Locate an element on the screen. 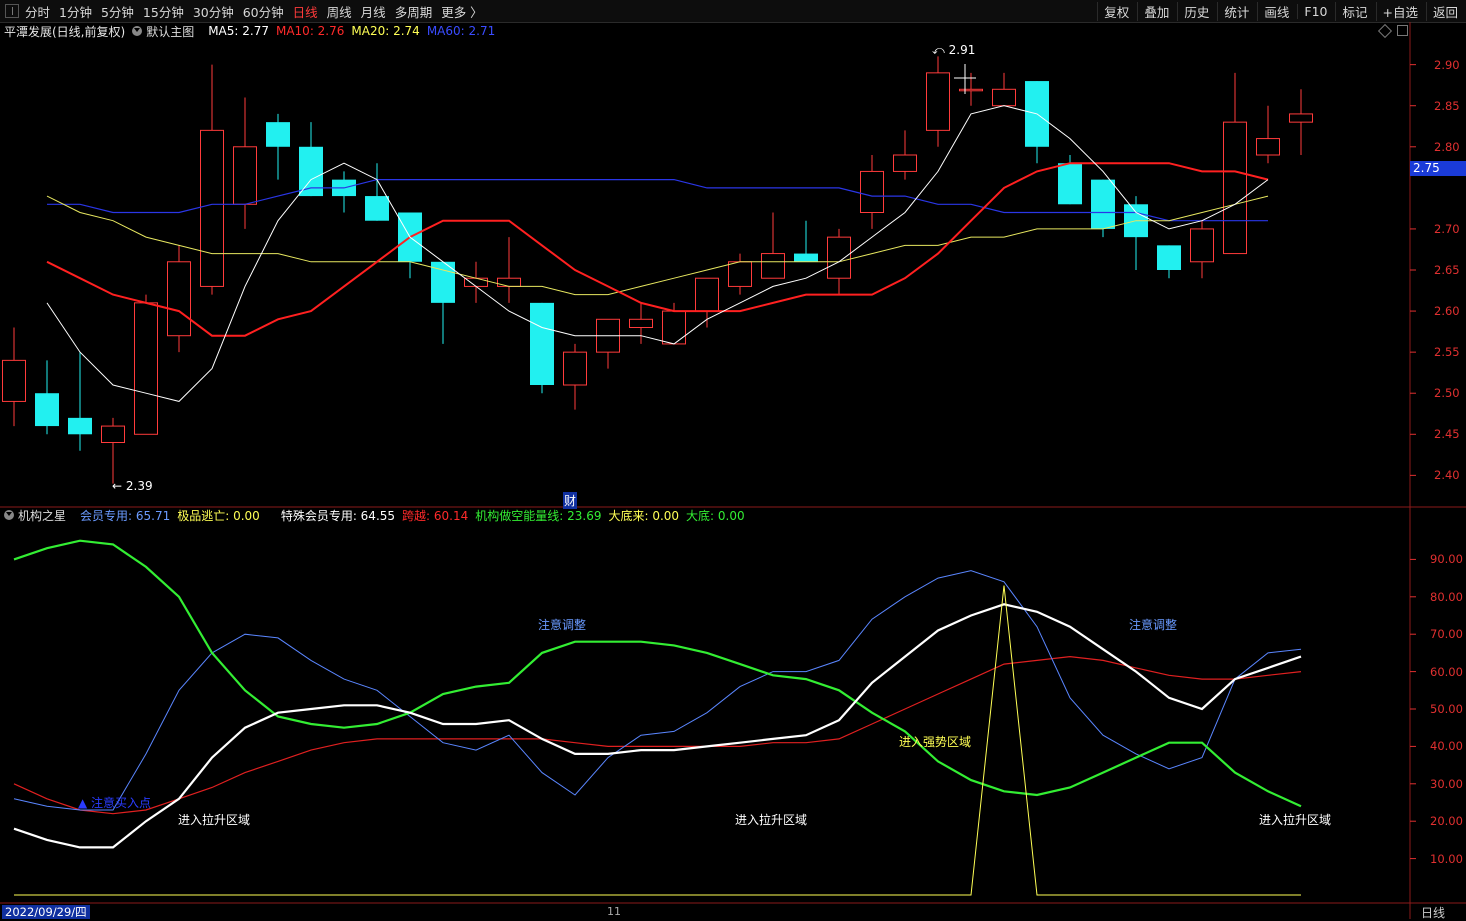 Image resolution: width=1466 pixels, height=921 pixels. annotation-buy-point: ▲ 注意买入点 is located at coordinates (115, 803).